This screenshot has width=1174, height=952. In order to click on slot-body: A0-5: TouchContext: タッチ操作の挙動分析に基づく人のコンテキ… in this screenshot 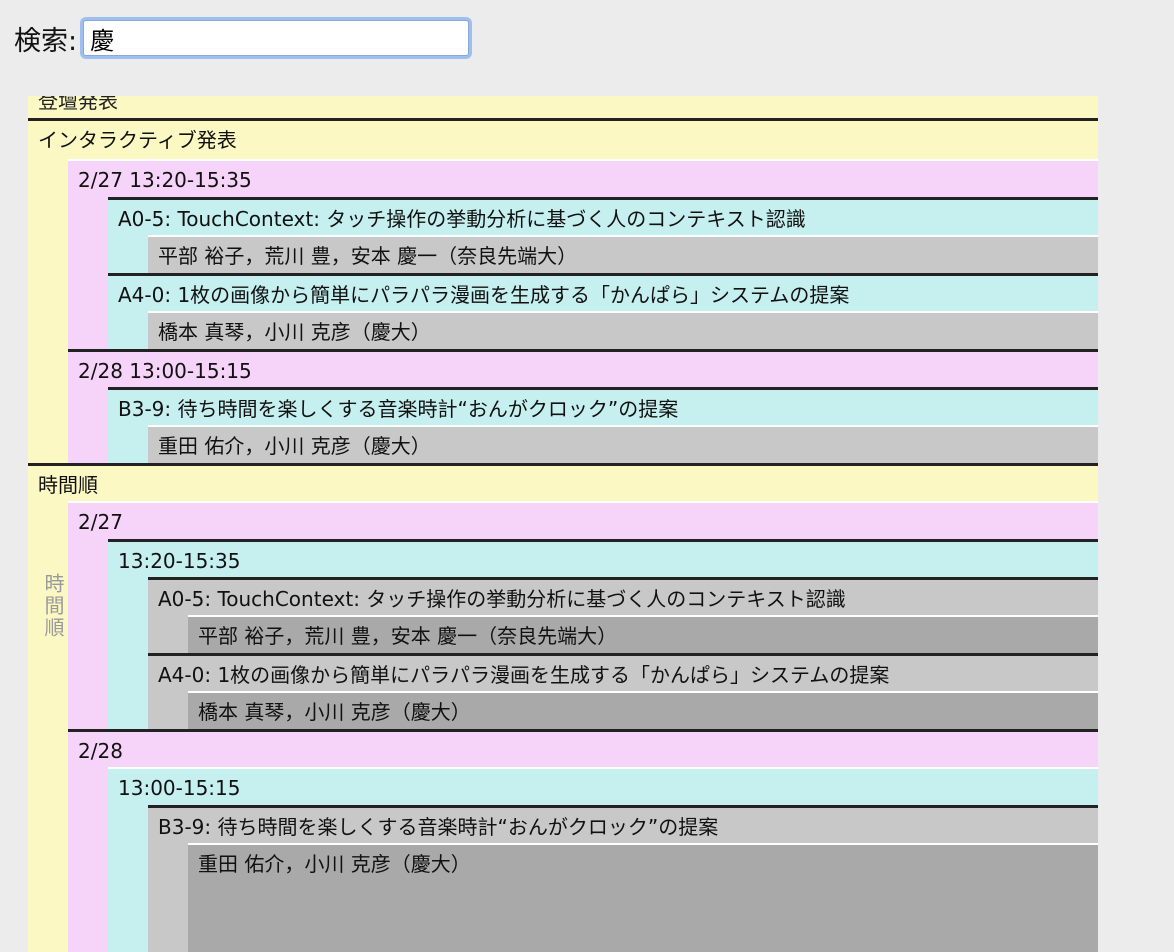, I will do `click(623, 653)`.